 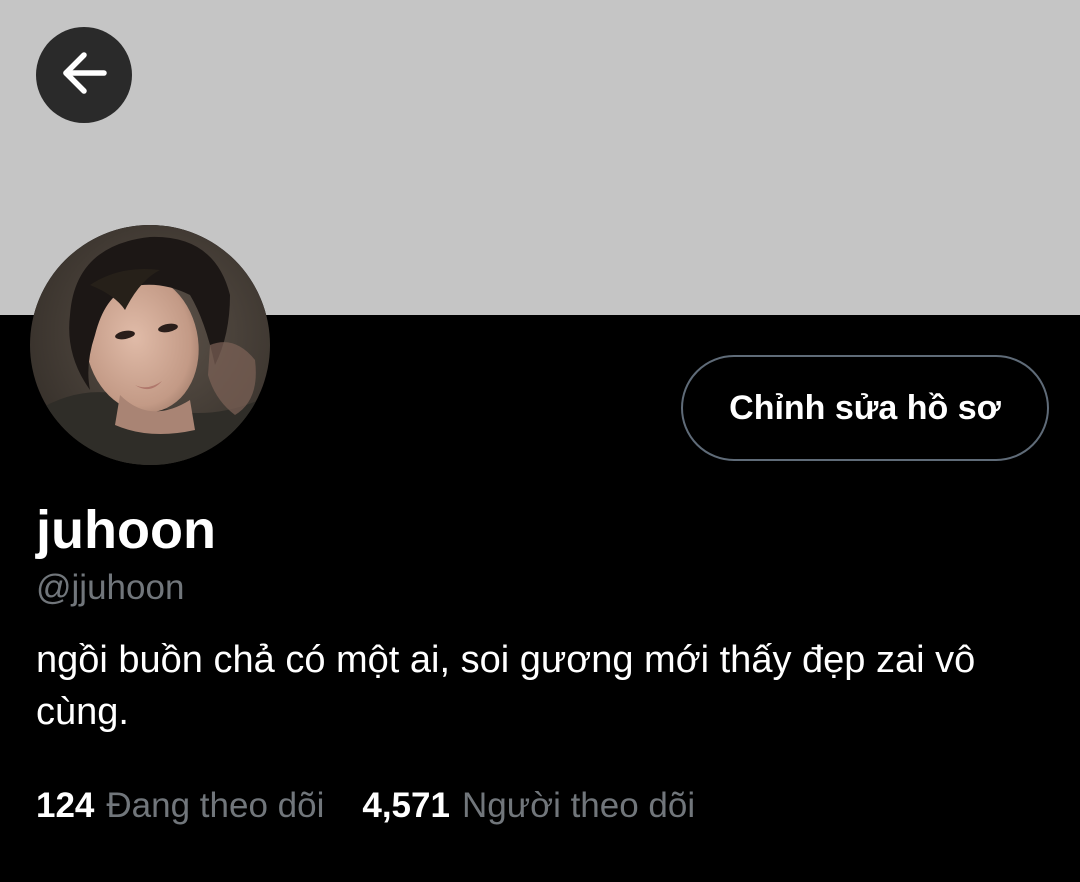 What do you see at coordinates (406, 805) in the screenshot?
I see `followers-count: 4,571` at bounding box center [406, 805].